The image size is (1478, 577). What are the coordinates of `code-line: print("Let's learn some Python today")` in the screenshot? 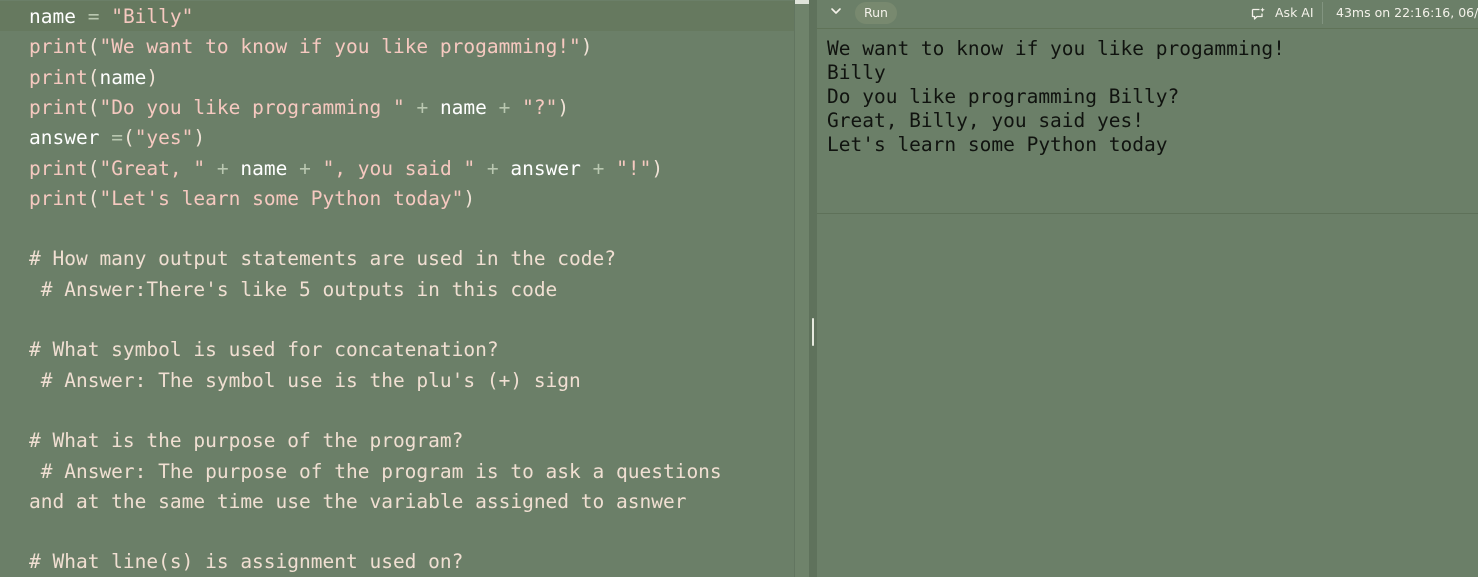 It's located at (409, 199).